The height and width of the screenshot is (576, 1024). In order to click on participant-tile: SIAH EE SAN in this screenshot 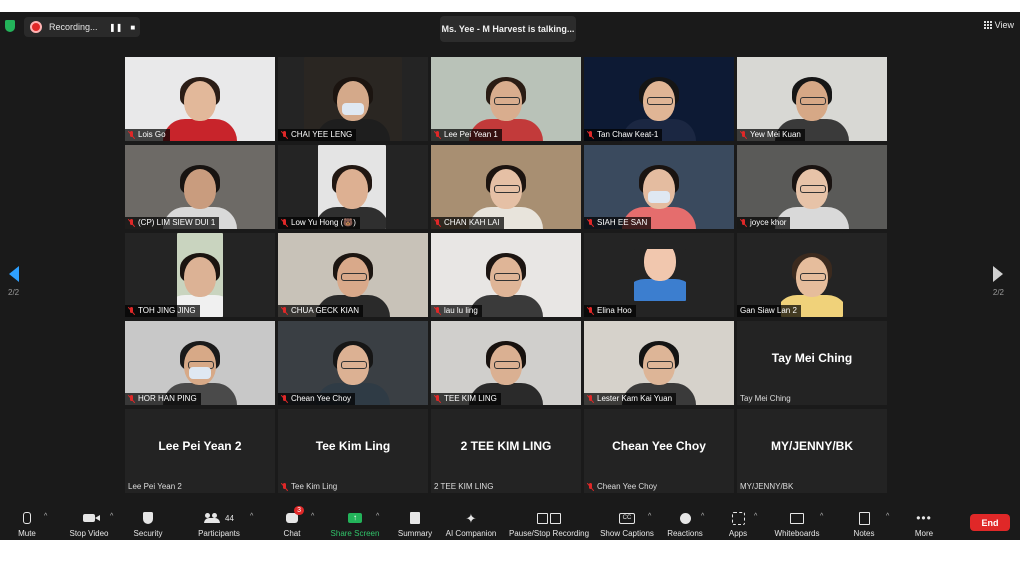, I will do `click(659, 187)`.